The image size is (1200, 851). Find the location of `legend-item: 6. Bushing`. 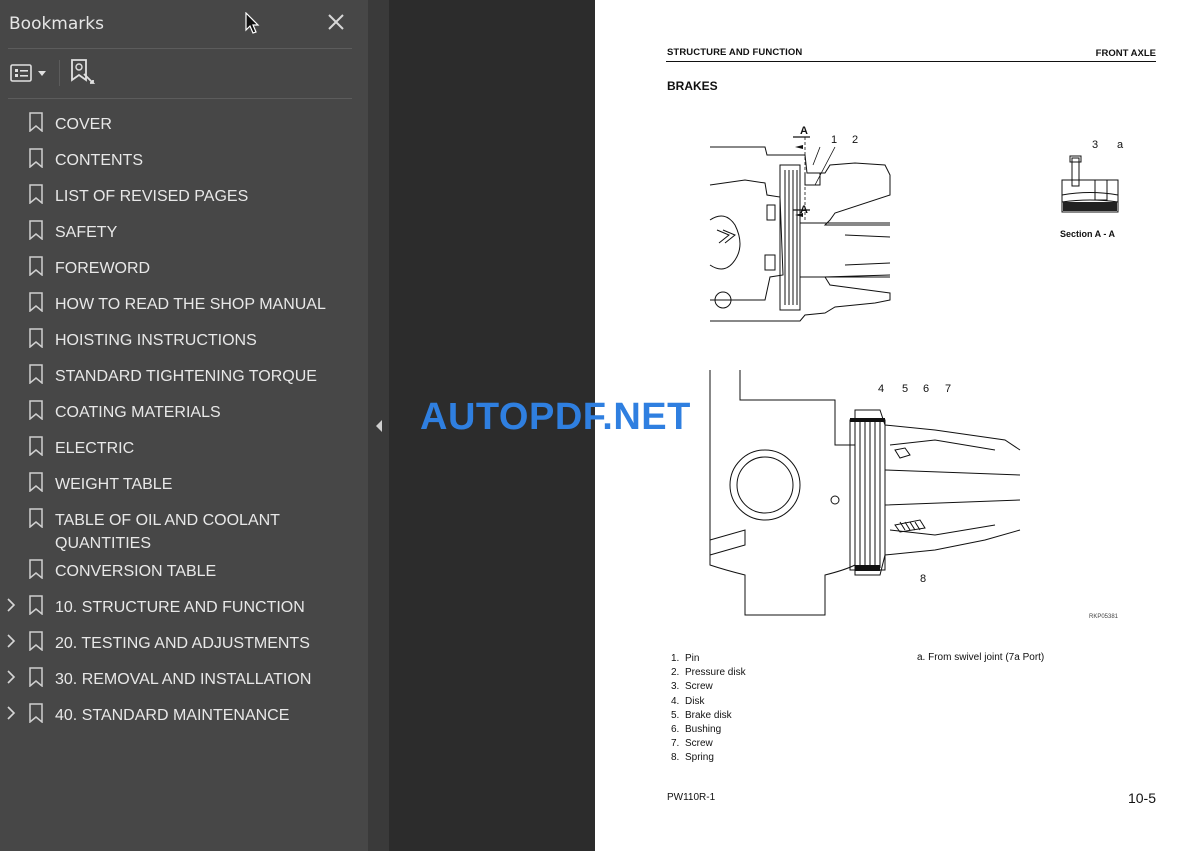

legend-item: 6. Bushing is located at coordinates (696, 730).